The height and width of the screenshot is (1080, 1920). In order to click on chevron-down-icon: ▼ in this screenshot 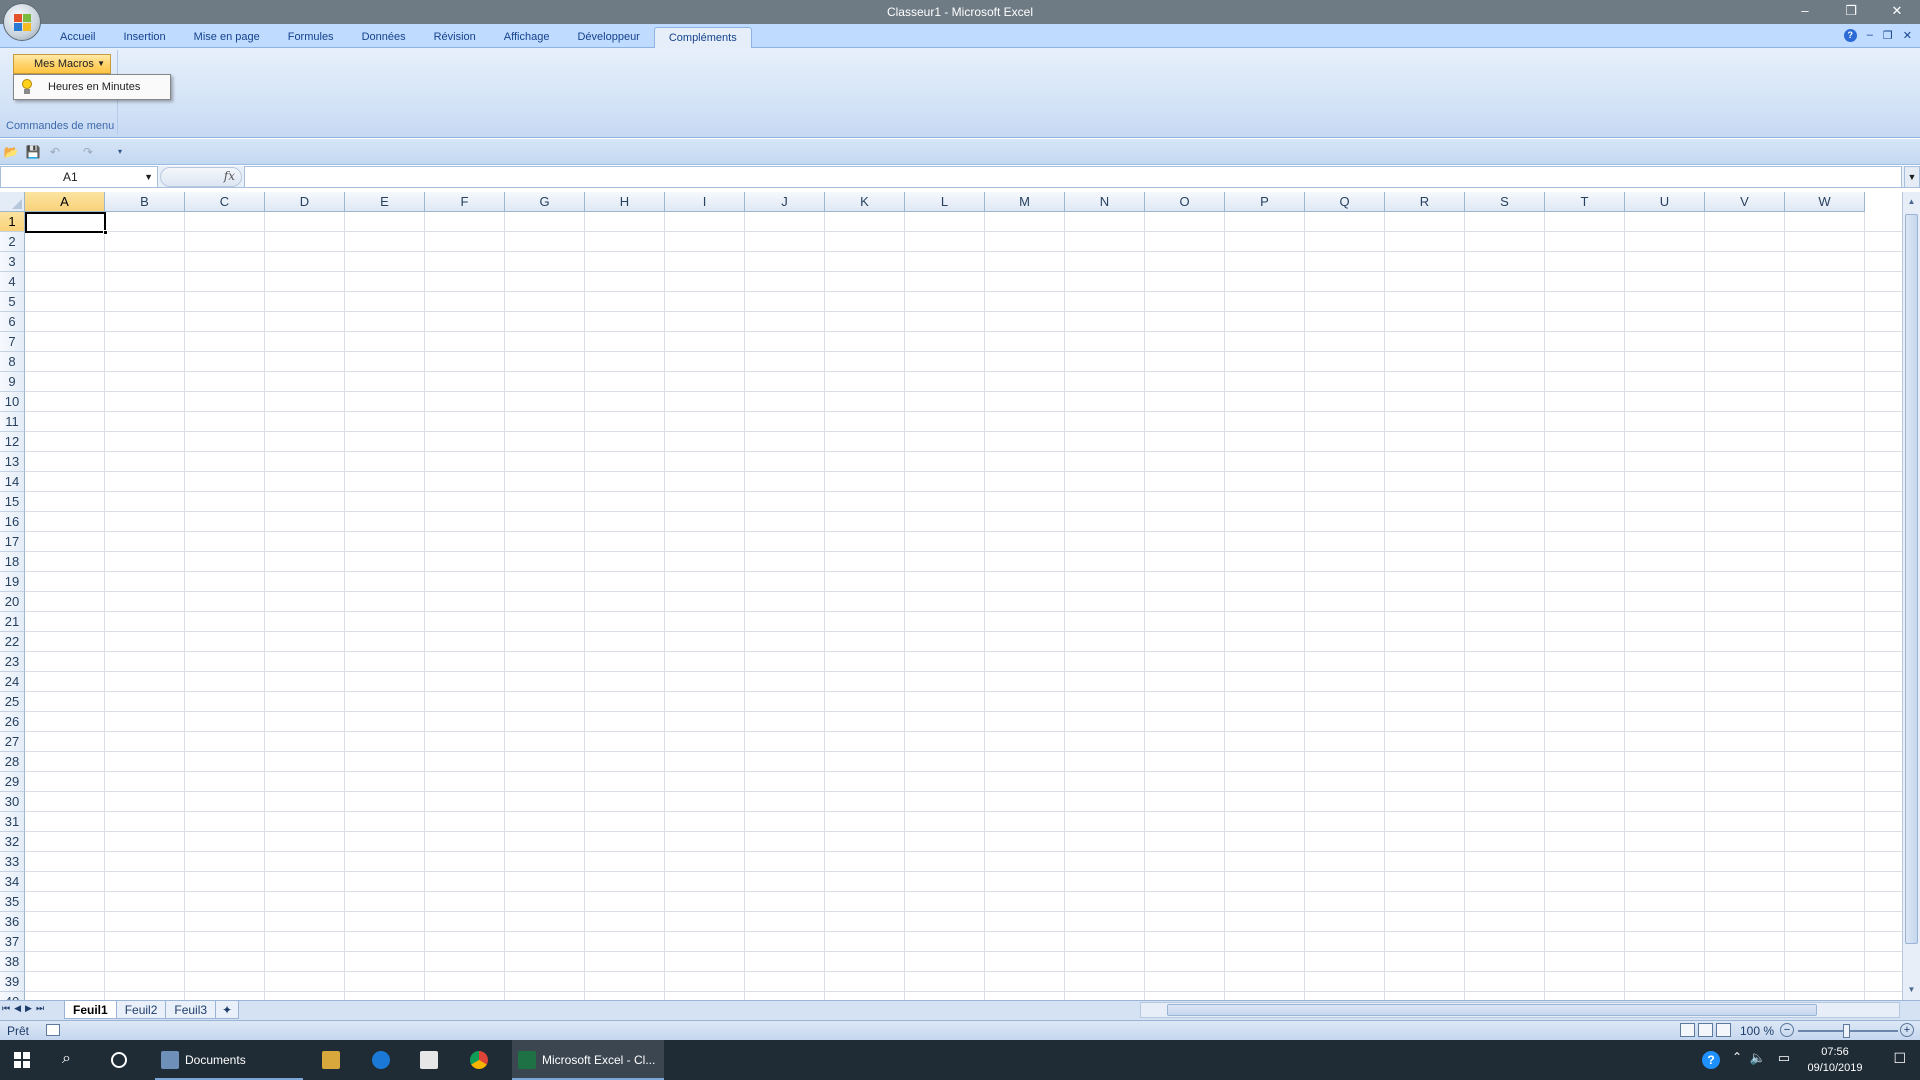, I will do `click(148, 177)`.